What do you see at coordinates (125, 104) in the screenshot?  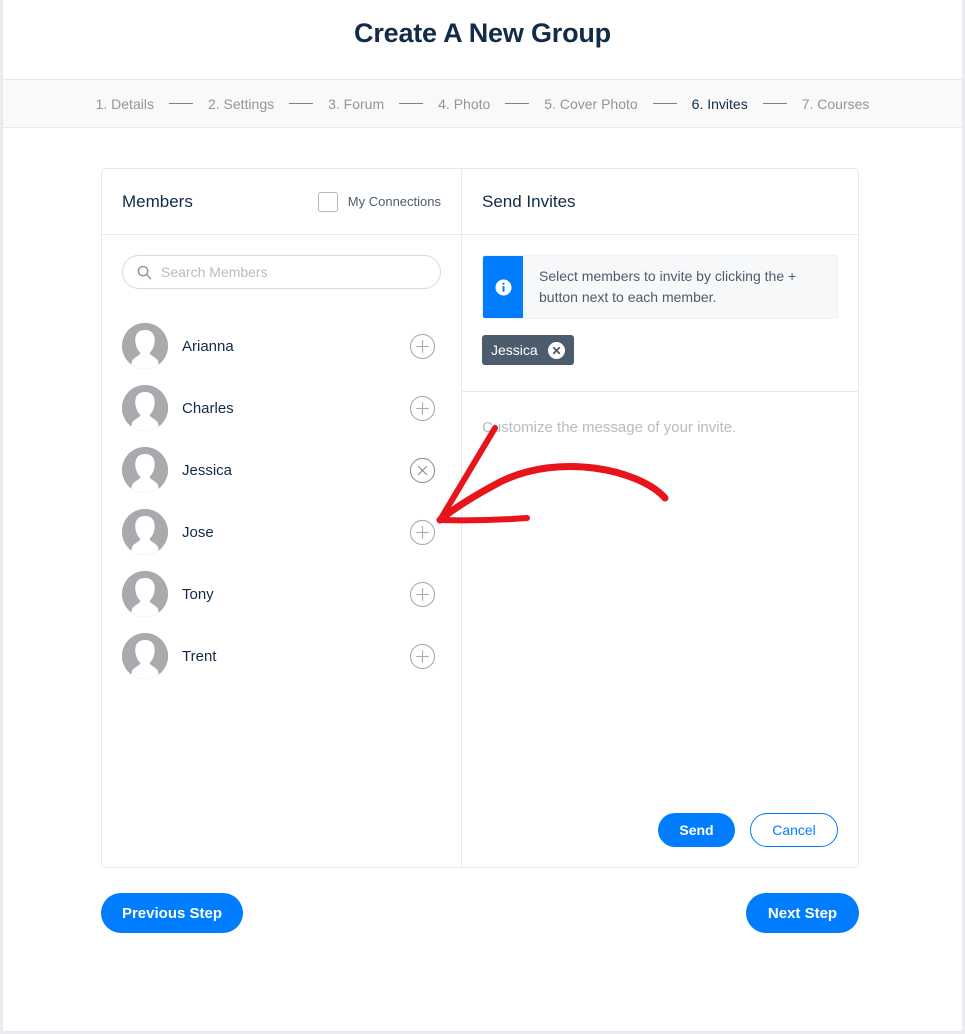 I see `step-1: 1. Details` at bounding box center [125, 104].